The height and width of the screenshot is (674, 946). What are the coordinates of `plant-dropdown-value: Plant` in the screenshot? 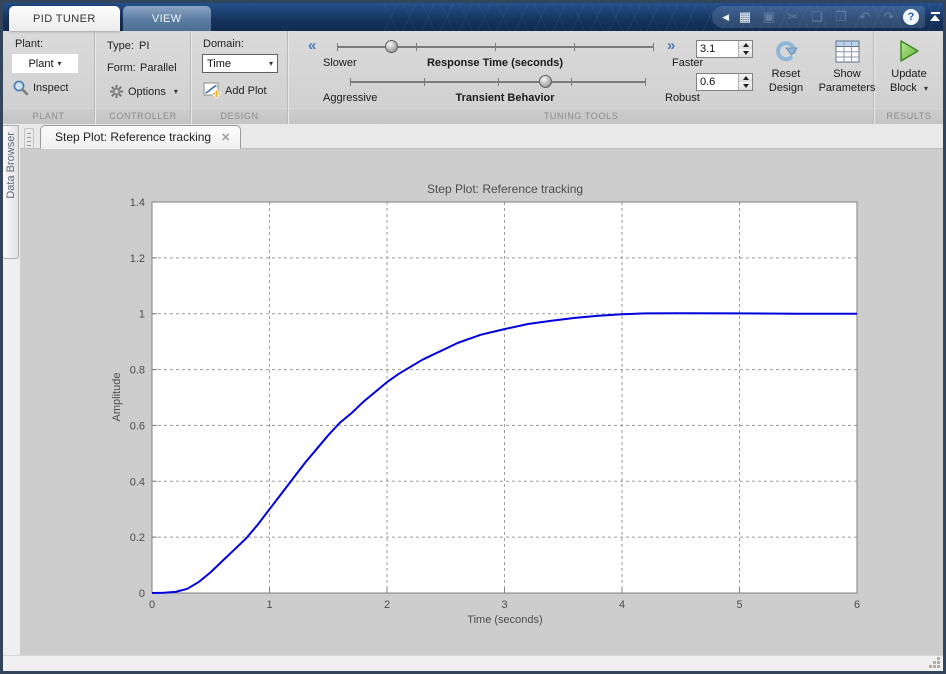 It's located at (41, 63).